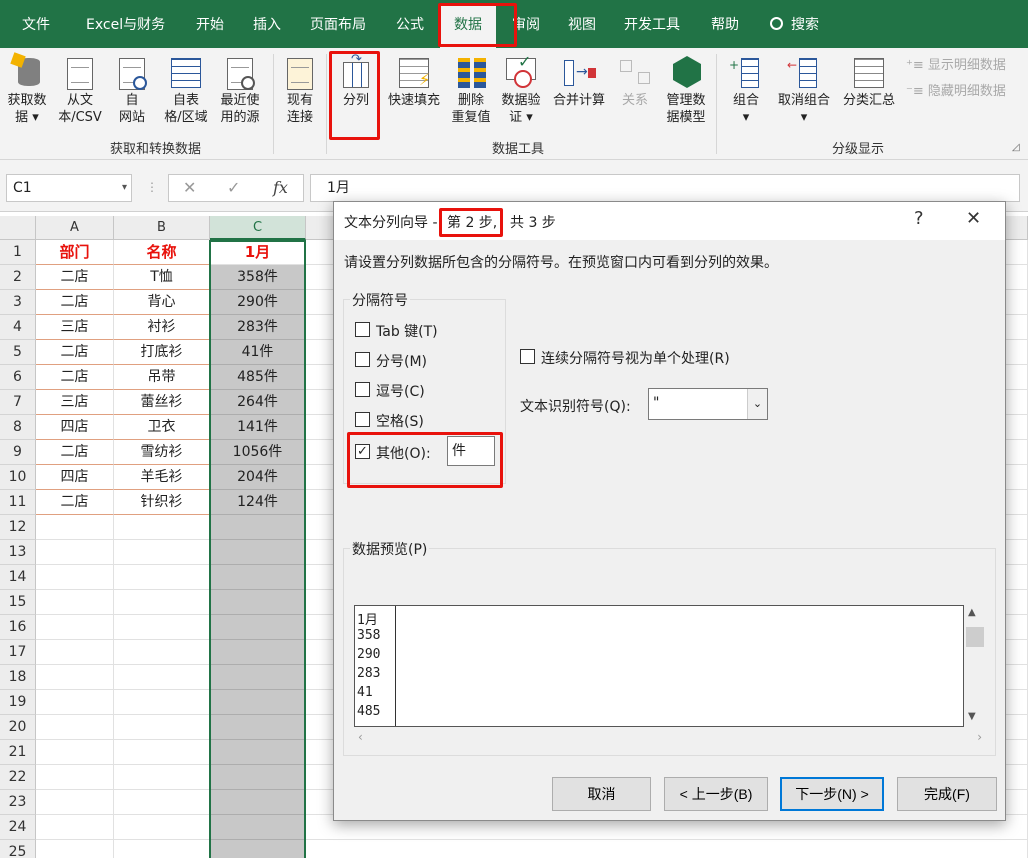 This screenshot has width=1028, height=858. What do you see at coordinates (69, 188) in the screenshot?
I see `name-box: C1 ▾` at bounding box center [69, 188].